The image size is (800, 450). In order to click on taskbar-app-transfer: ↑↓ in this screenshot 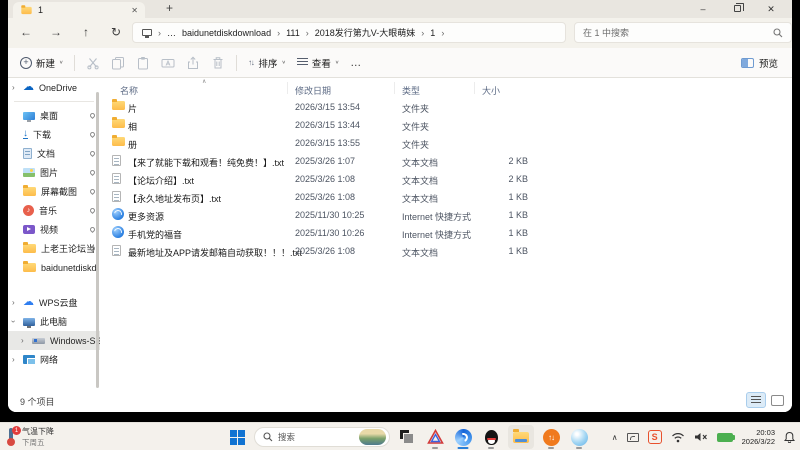, I will do `click(551, 437)`.